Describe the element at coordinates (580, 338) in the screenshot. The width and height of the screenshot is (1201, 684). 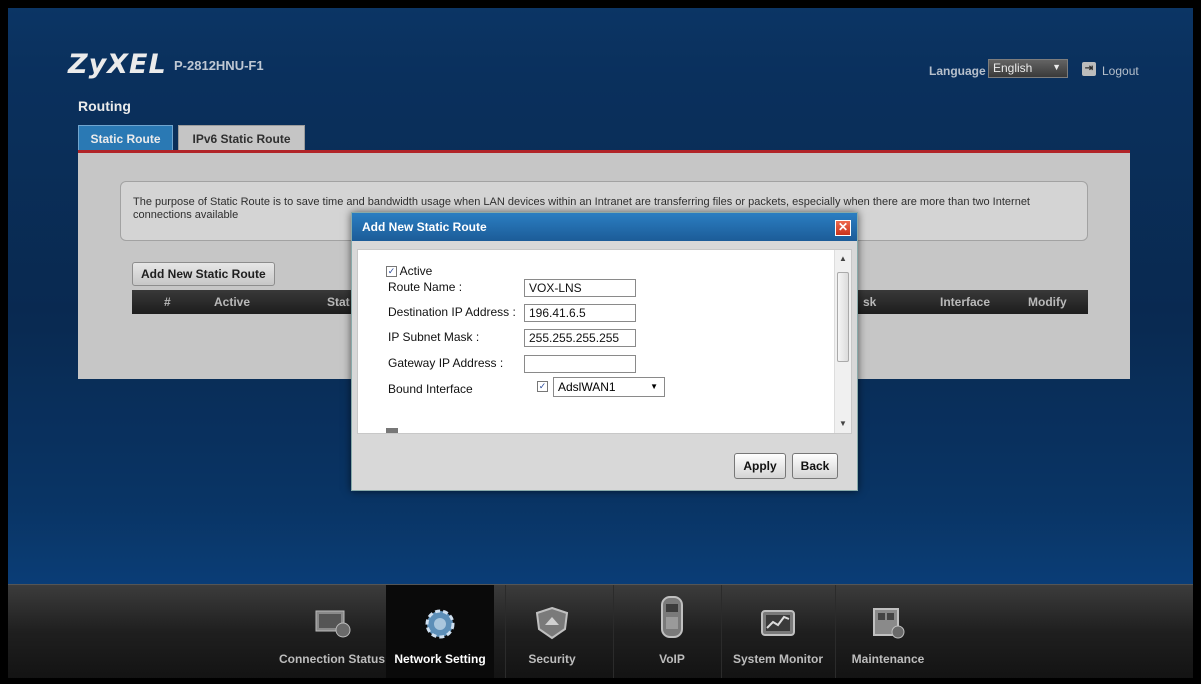
I see `subnet-mask-input` at that location.